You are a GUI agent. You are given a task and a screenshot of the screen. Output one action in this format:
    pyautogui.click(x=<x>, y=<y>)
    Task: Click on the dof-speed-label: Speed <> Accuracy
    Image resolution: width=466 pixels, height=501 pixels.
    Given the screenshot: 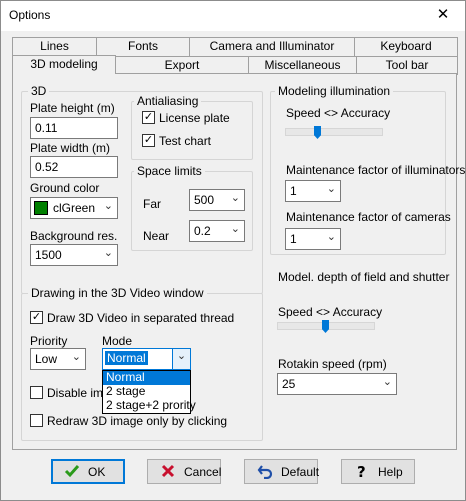 What is the action you would take?
    pyautogui.click(x=330, y=312)
    